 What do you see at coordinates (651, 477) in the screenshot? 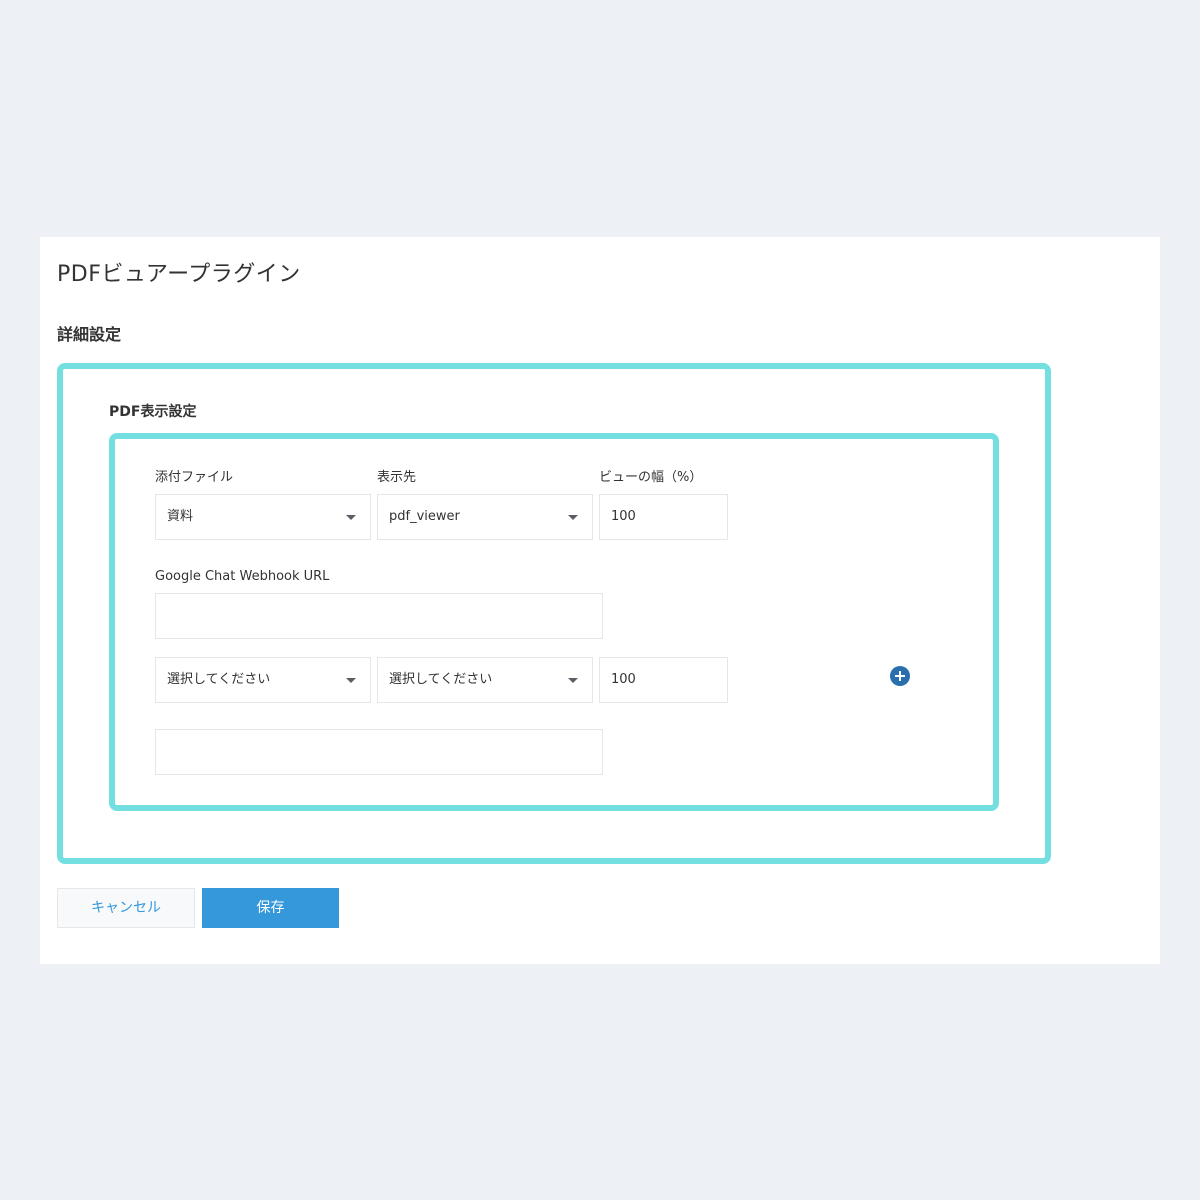
I see `width-label: ビューの幅（%）` at bounding box center [651, 477].